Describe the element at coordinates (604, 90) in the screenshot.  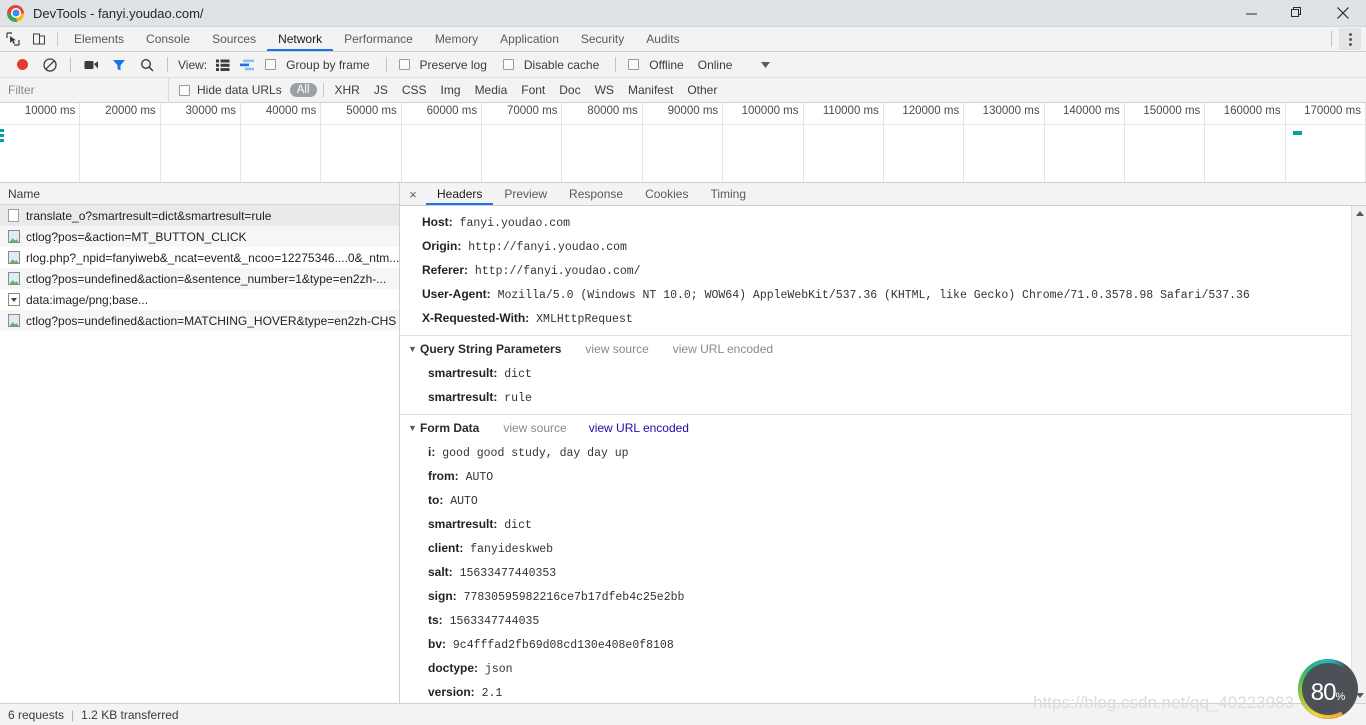
I see `type-filter-ws: WS` at that location.